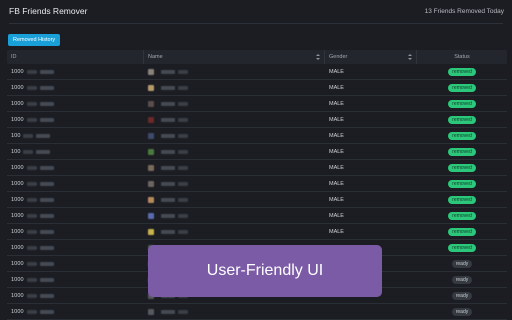 The image size is (512, 320). I want to click on removed-history-button: Removed History, so click(34, 40).